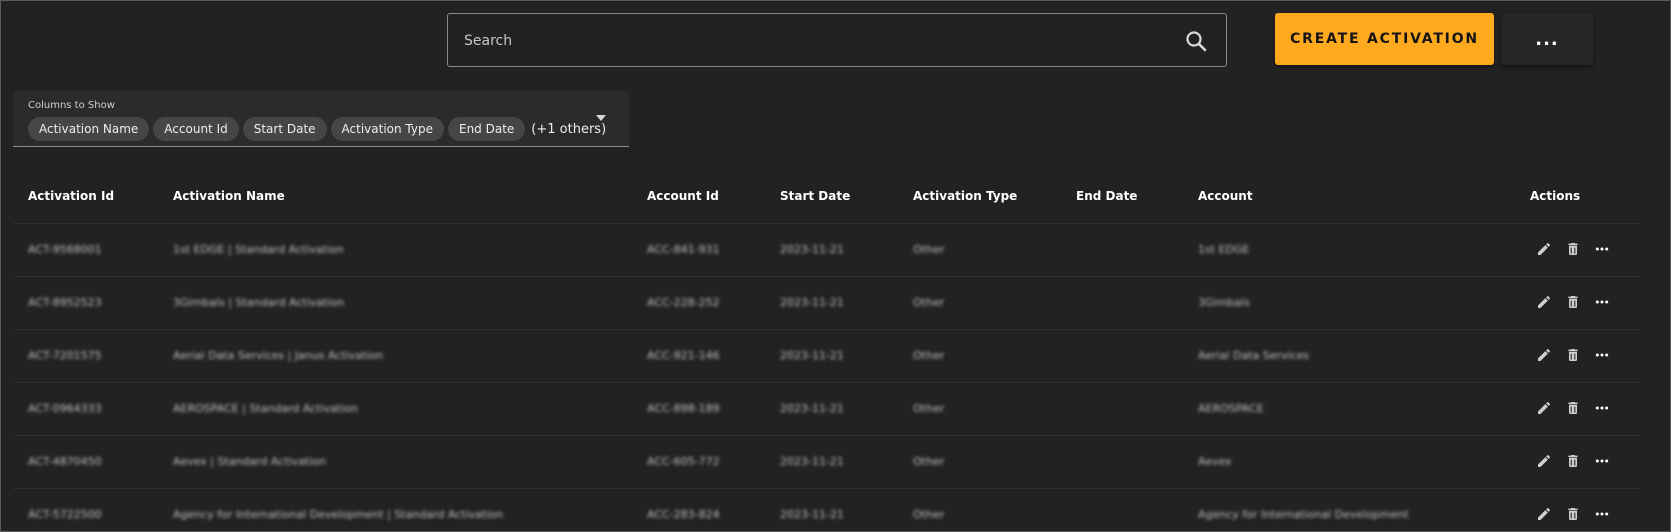 This screenshot has width=1671, height=532. Describe the element at coordinates (1225, 196) in the screenshot. I see `header-account: Account` at that location.